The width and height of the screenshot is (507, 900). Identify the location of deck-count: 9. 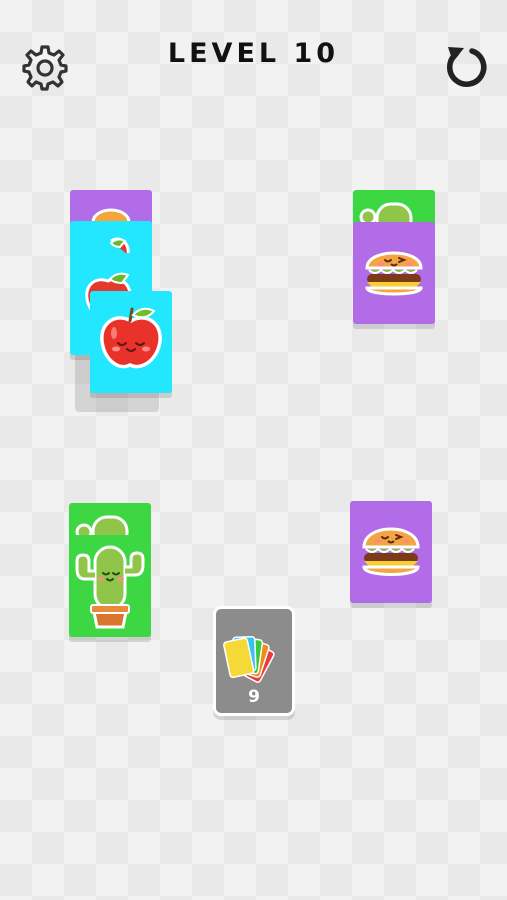
(254, 697).